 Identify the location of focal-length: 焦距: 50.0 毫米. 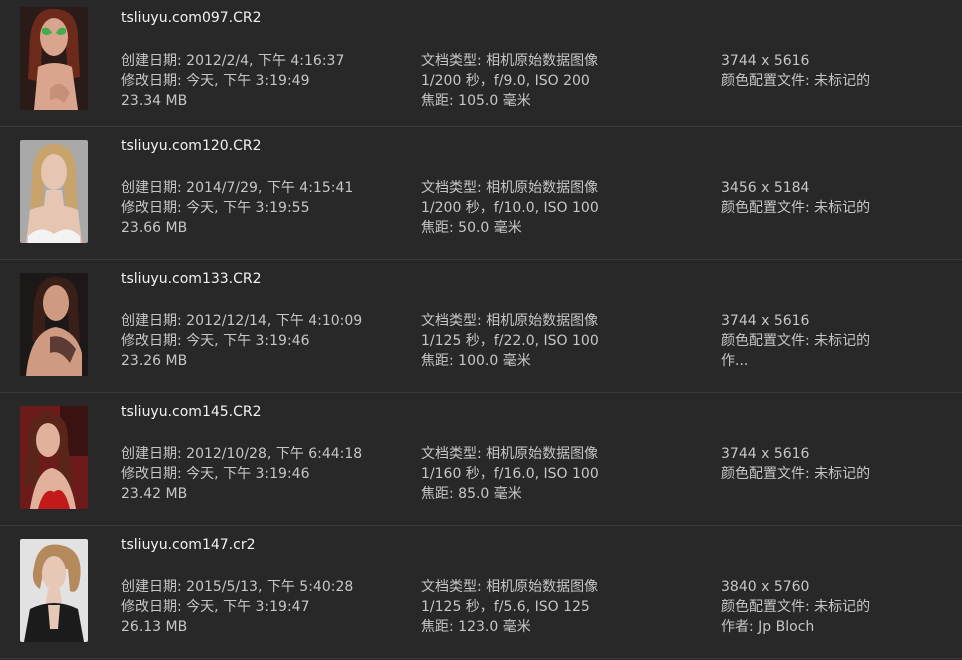
(471, 228).